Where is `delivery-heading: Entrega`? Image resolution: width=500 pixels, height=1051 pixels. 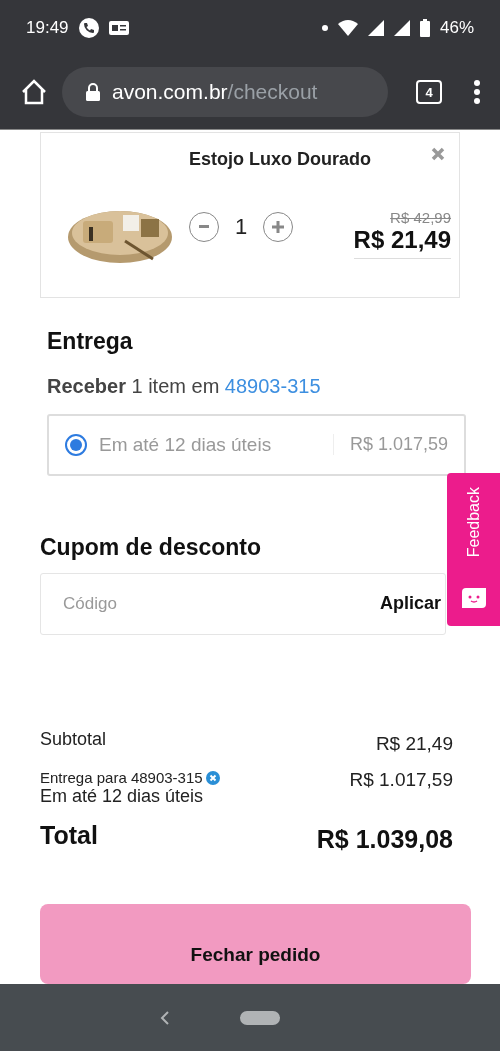 delivery-heading: Entrega is located at coordinates (90, 342).